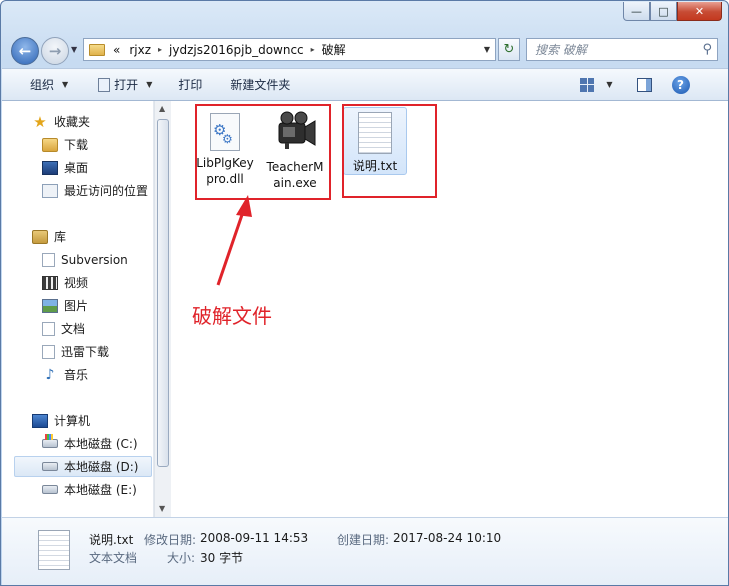  I want to click on navigation-scrollbar: ▲ ▼, so click(162, 309).